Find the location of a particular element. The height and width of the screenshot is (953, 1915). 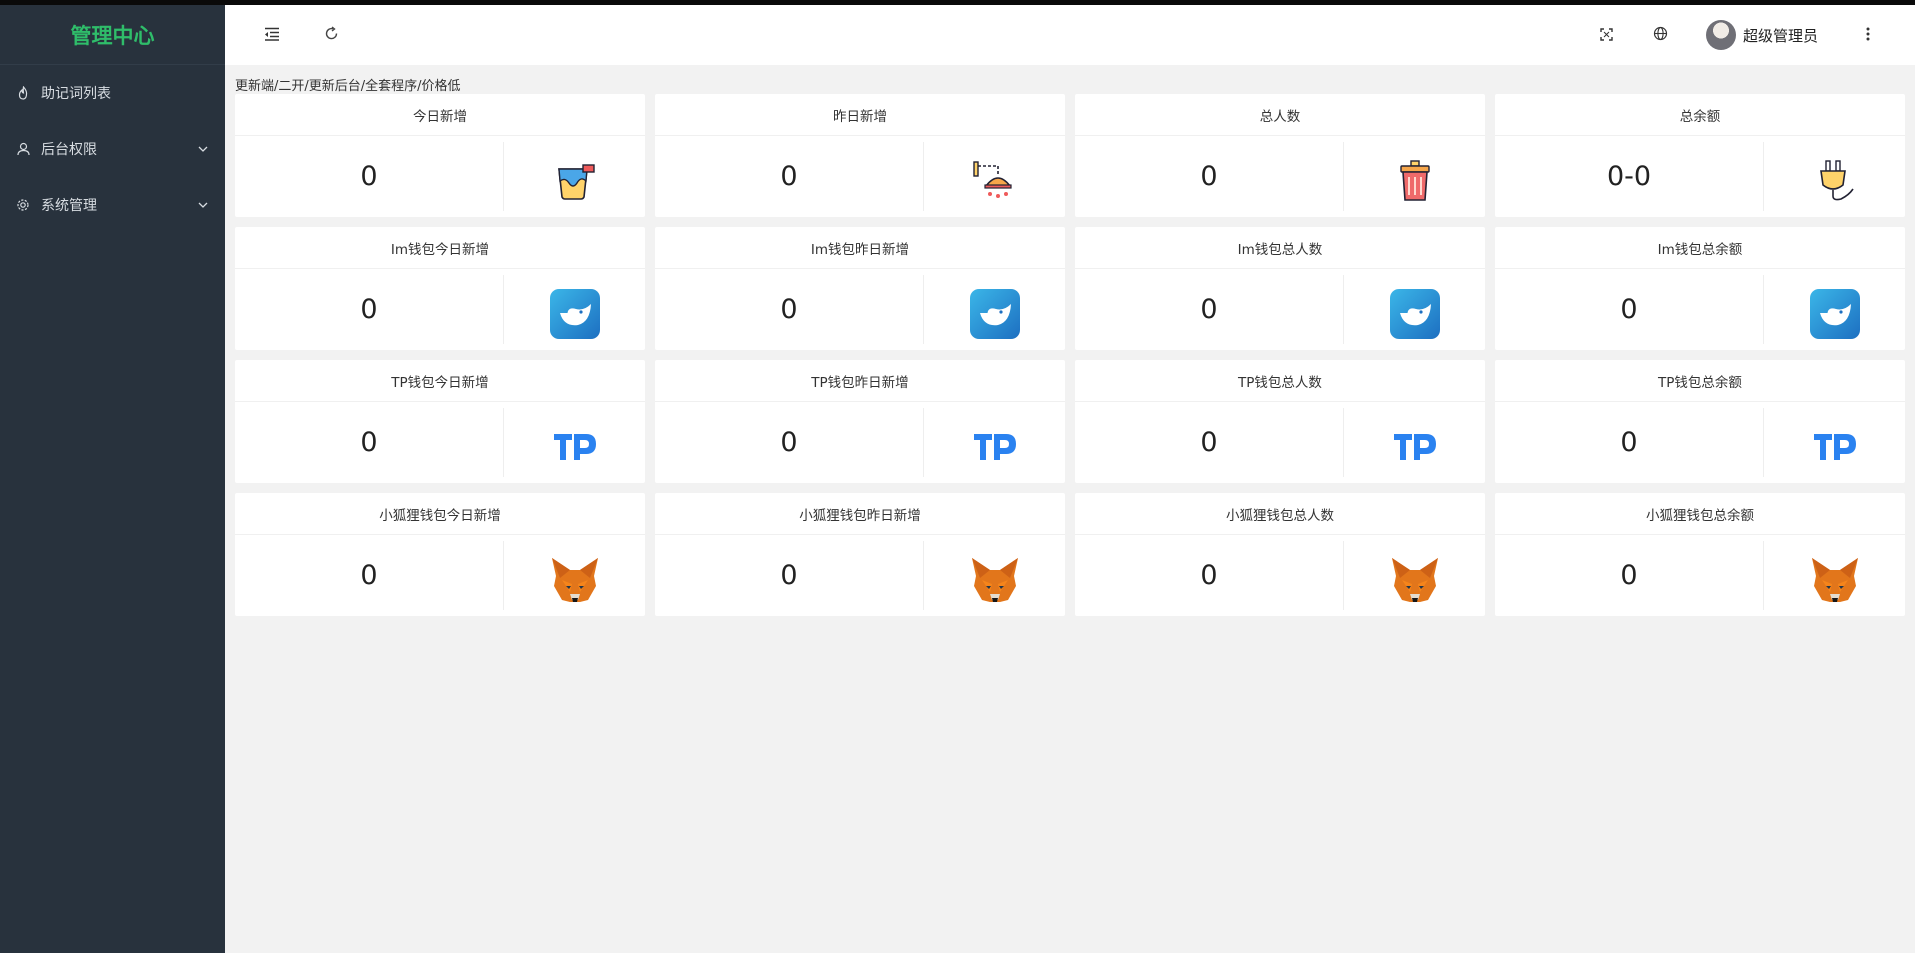

menu-fold-button is located at coordinates (272, 35).